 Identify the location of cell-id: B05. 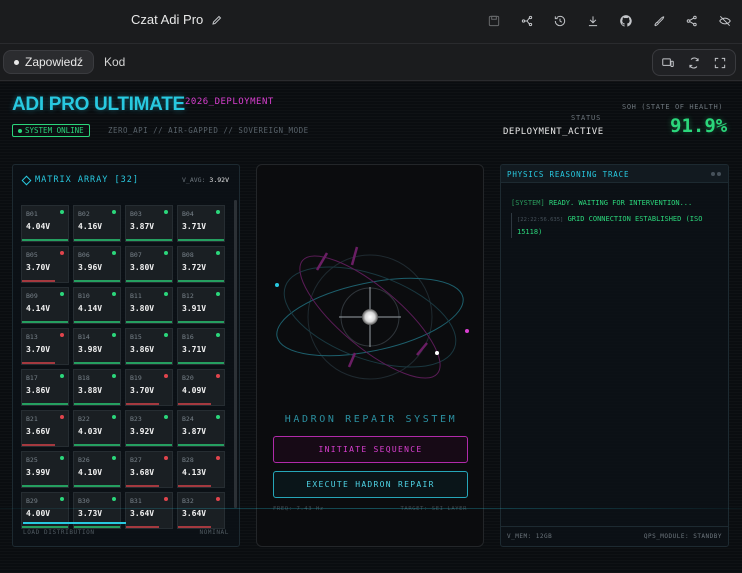
(32, 255).